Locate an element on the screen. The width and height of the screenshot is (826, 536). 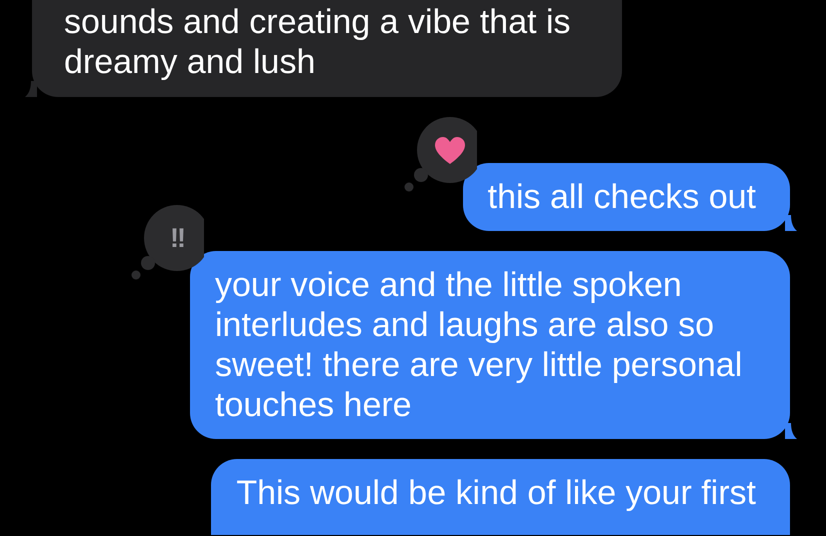
message-text: This would be kind of like your first is located at coordinates (496, 493).